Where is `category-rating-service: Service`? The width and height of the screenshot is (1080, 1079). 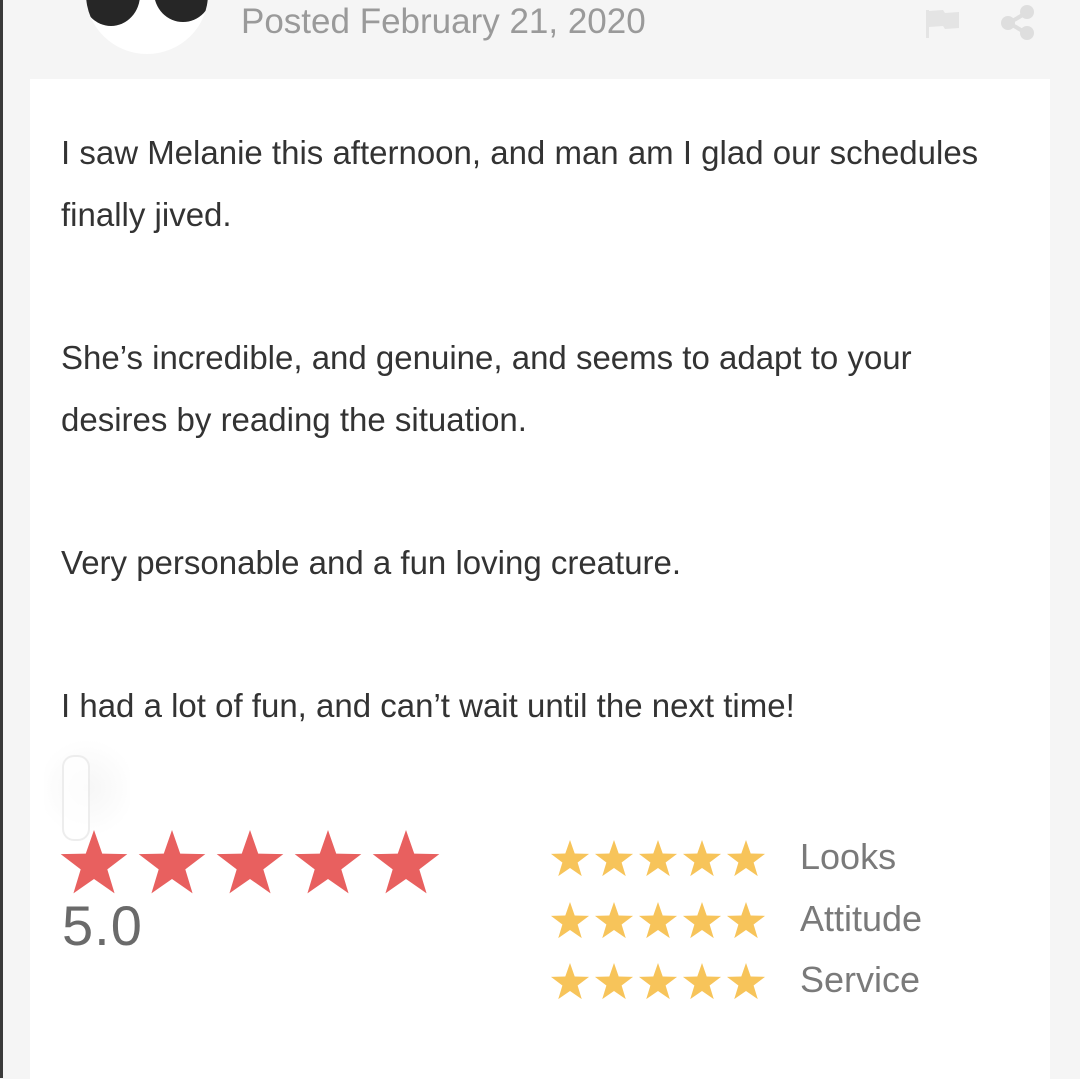 category-rating-service: Service is located at coordinates (779, 981).